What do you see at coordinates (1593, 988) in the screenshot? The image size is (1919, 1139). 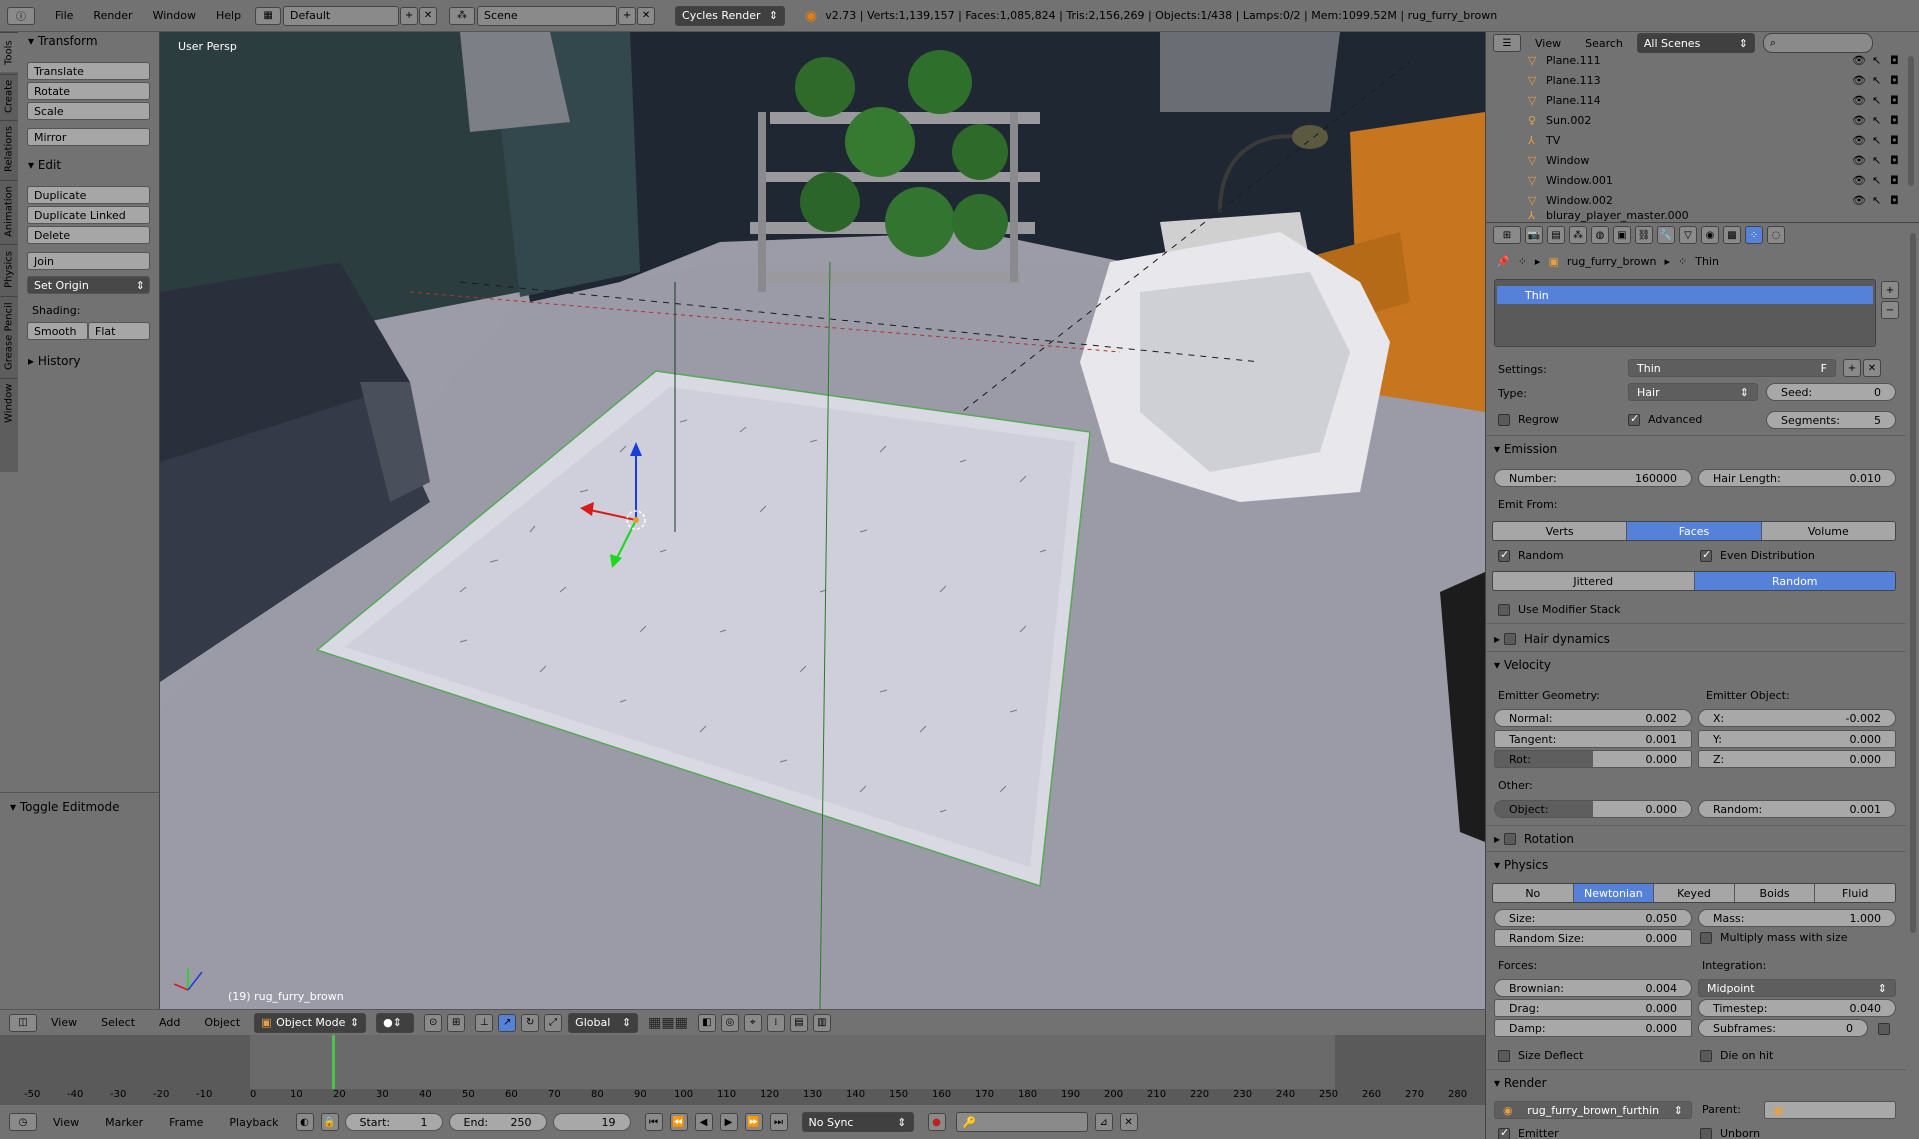 I see `brownian-field: Brownian: 0.004` at bounding box center [1593, 988].